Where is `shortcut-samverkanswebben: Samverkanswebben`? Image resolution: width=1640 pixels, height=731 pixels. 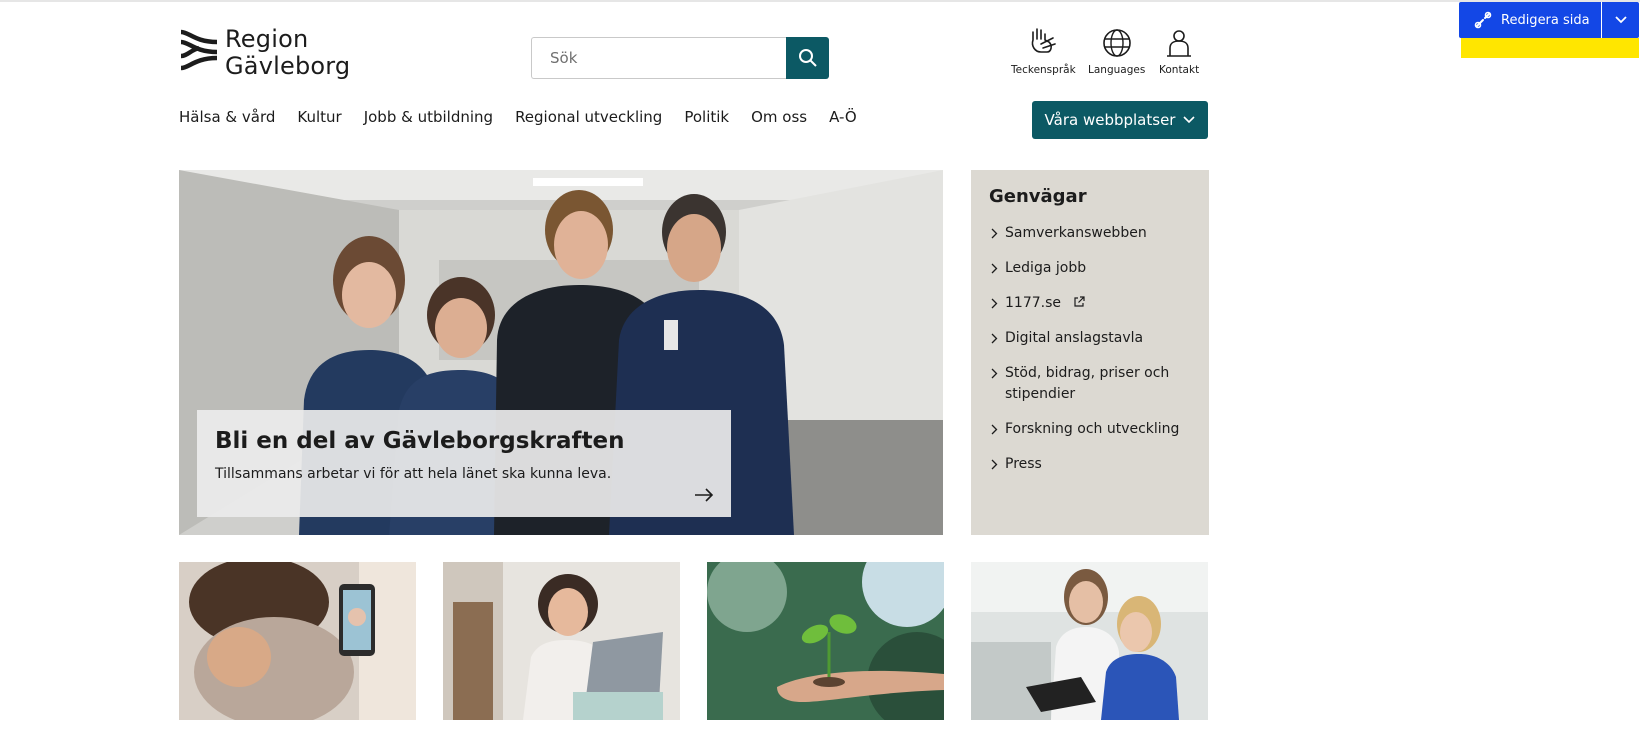
shortcut-samverkanswebben: Samverkanswebben is located at coordinates (1090, 233).